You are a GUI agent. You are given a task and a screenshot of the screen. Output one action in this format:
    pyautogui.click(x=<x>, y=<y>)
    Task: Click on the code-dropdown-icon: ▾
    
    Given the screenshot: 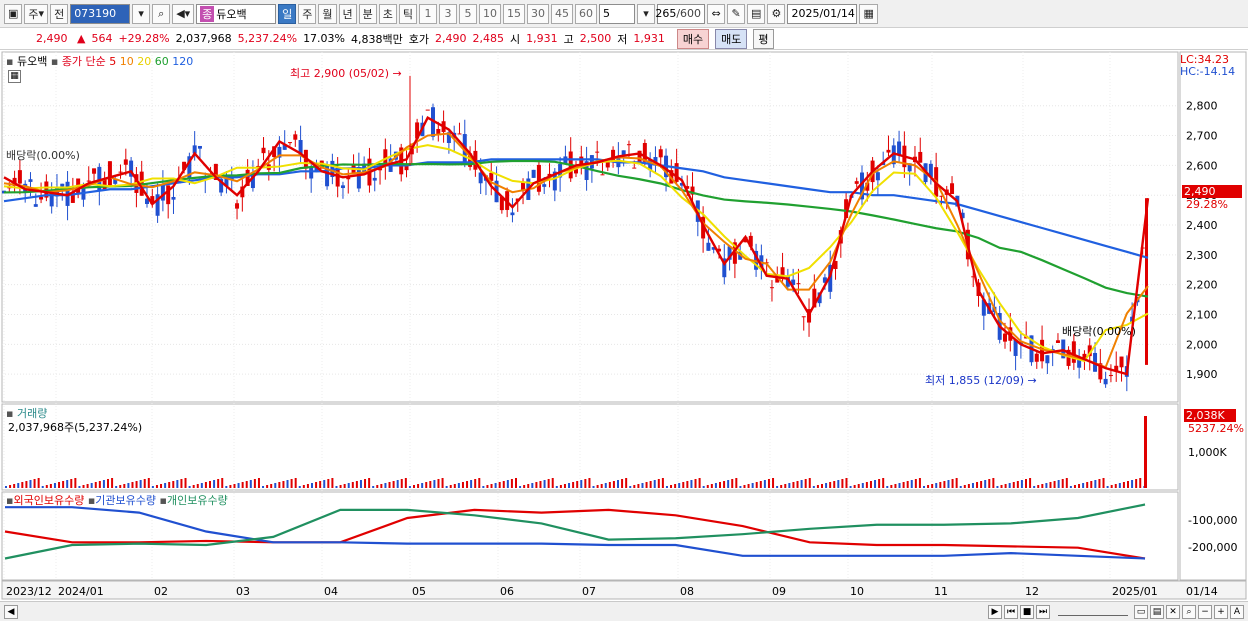 What is the action you would take?
    pyautogui.click(x=141, y=13)
    